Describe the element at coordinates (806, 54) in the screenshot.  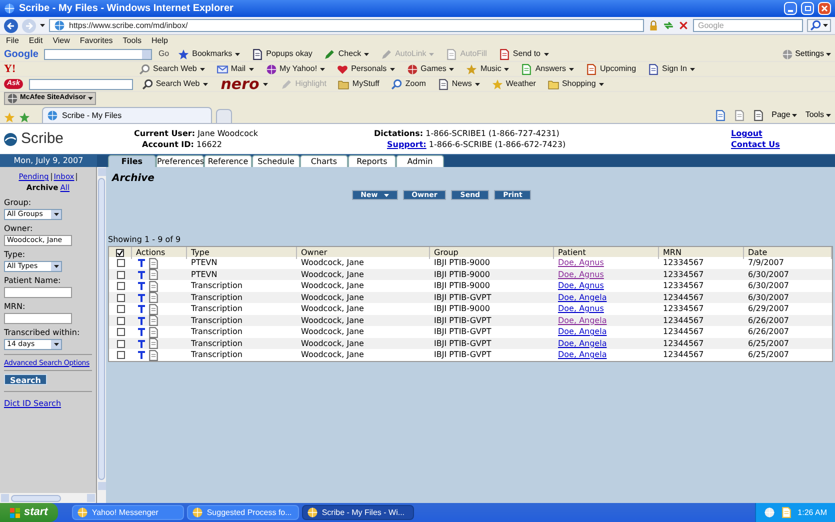
I see `settings-button: Settings` at that location.